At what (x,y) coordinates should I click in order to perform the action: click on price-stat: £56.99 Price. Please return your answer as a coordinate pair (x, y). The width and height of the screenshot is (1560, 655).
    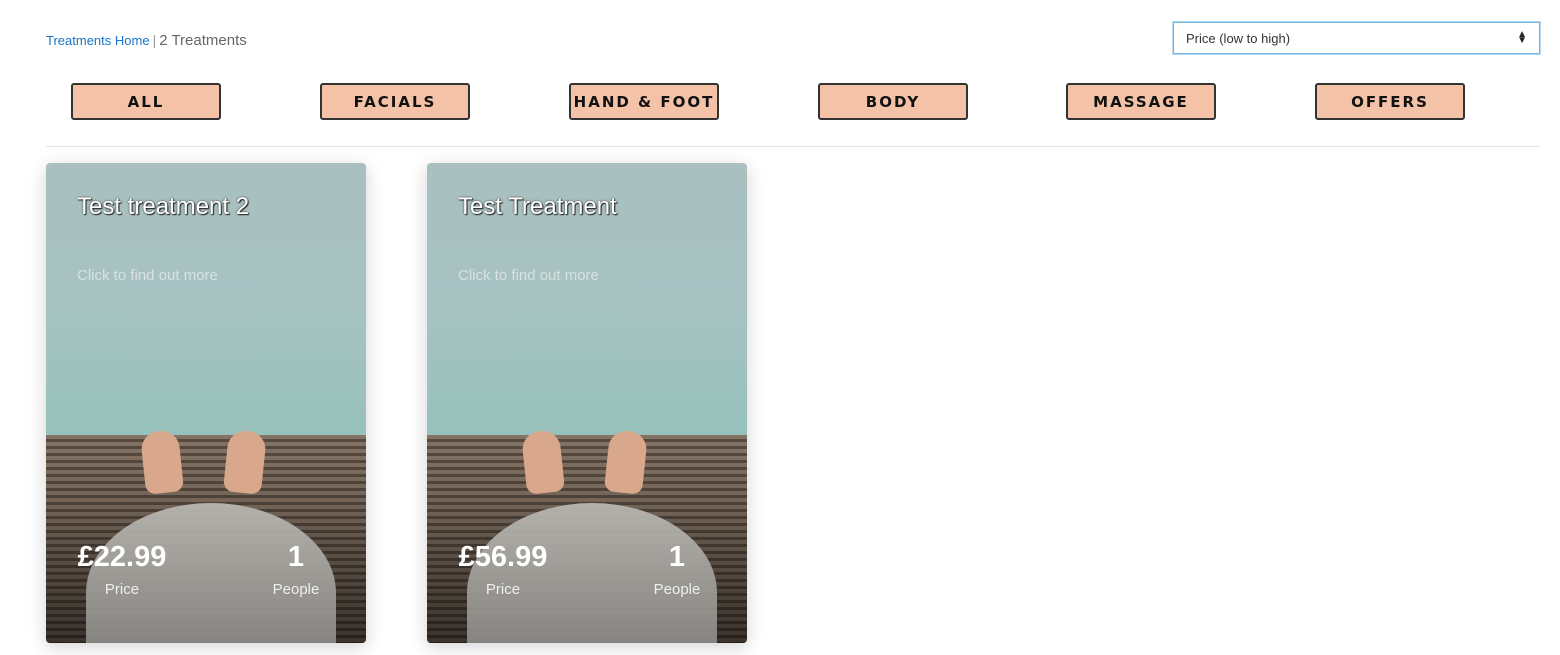
    Looking at the image, I should click on (503, 568).